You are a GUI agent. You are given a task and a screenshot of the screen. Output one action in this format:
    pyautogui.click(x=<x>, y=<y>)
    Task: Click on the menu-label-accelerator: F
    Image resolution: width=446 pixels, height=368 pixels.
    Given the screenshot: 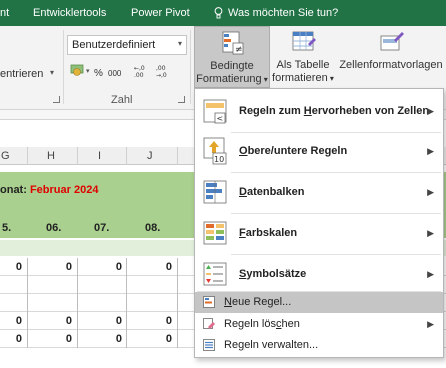 What is the action you would take?
    pyautogui.click(x=242, y=233)
    